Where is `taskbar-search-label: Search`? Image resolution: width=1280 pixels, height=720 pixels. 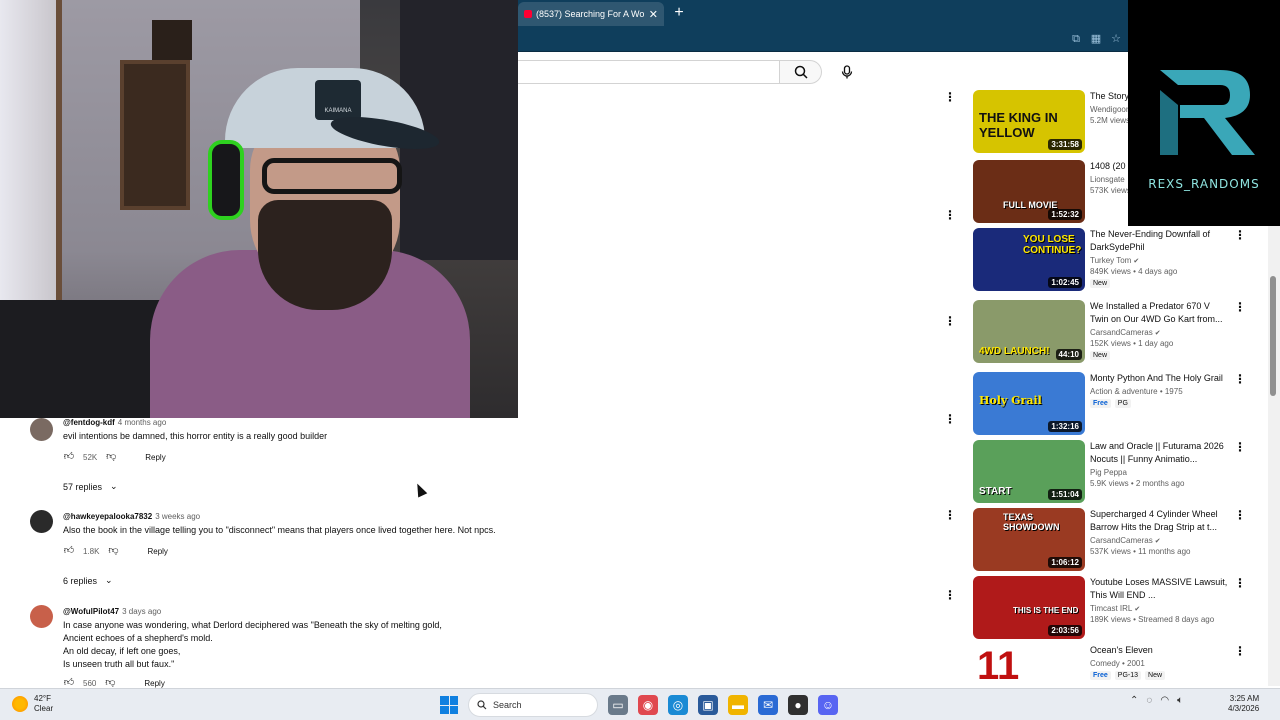 taskbar-search-label: Search is located at coordinates (507, 705).